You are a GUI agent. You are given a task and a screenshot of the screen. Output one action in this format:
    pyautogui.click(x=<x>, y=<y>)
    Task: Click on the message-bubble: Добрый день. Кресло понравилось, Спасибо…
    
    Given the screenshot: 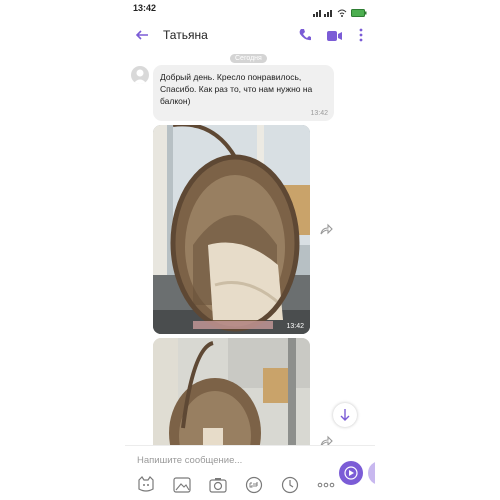 What is the action you would take?
    pyautogui.click(x=243, y=93)
    